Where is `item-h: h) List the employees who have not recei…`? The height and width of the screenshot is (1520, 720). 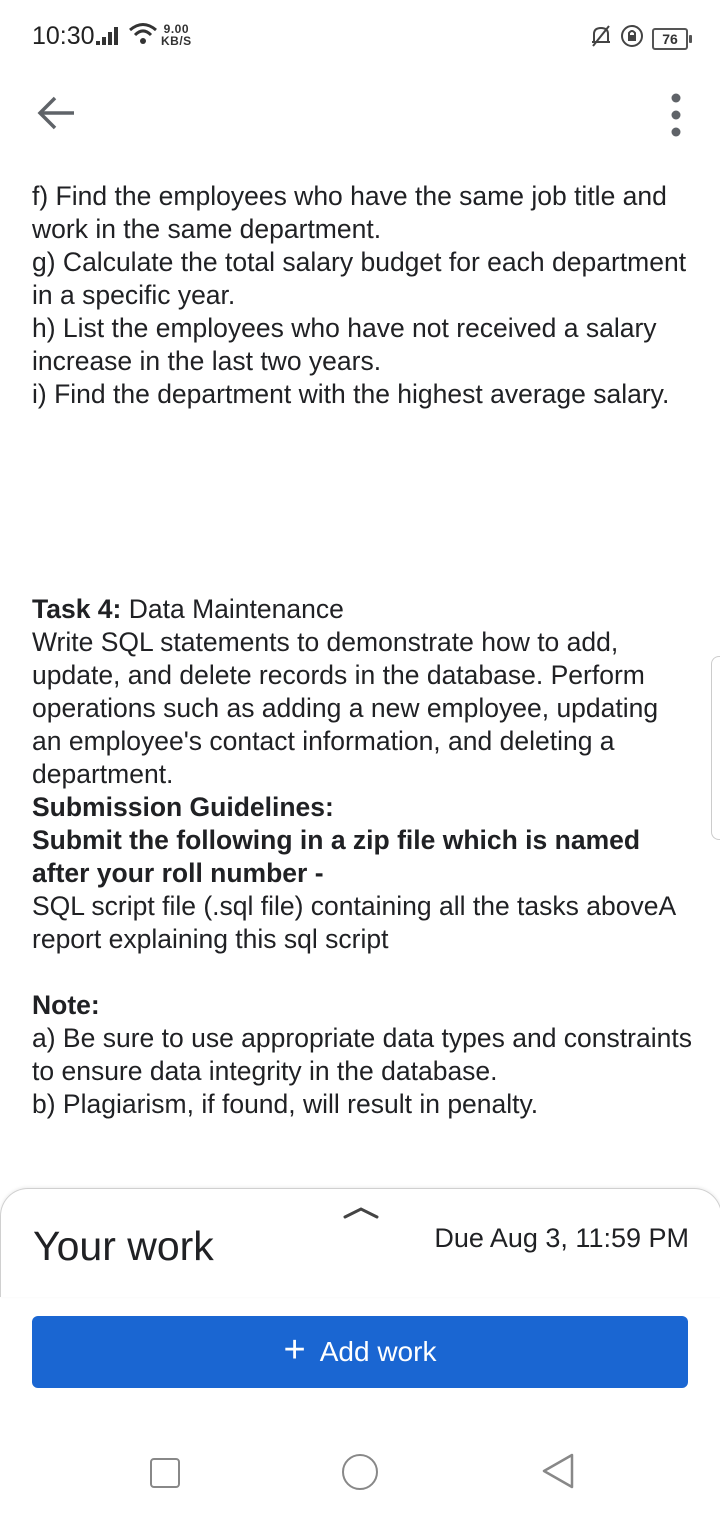
item-h: h) List the employees who have not recei… is located at coordinates (344, 344).